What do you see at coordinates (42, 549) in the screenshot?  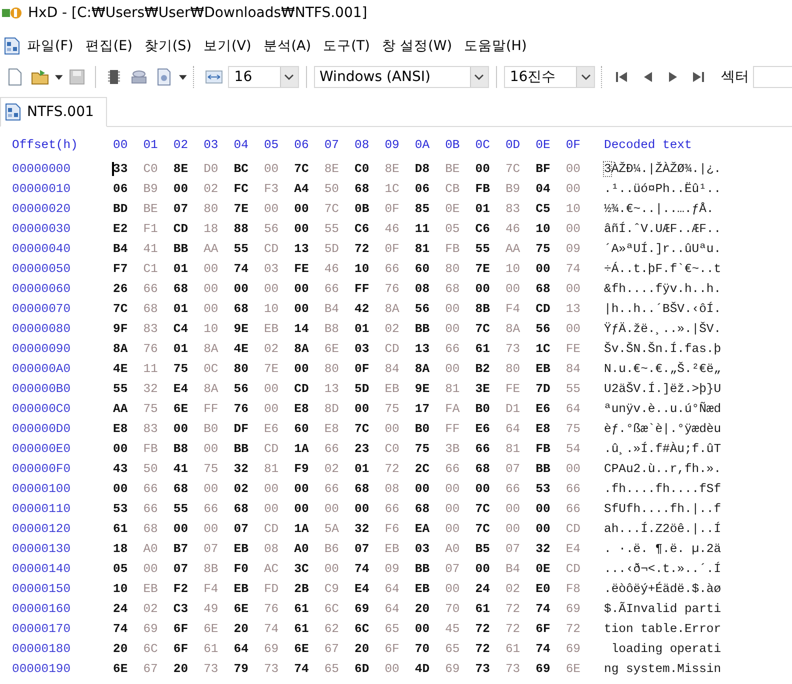 I see `offset-cell-text: 00000130` at bounding box center [42, 549].